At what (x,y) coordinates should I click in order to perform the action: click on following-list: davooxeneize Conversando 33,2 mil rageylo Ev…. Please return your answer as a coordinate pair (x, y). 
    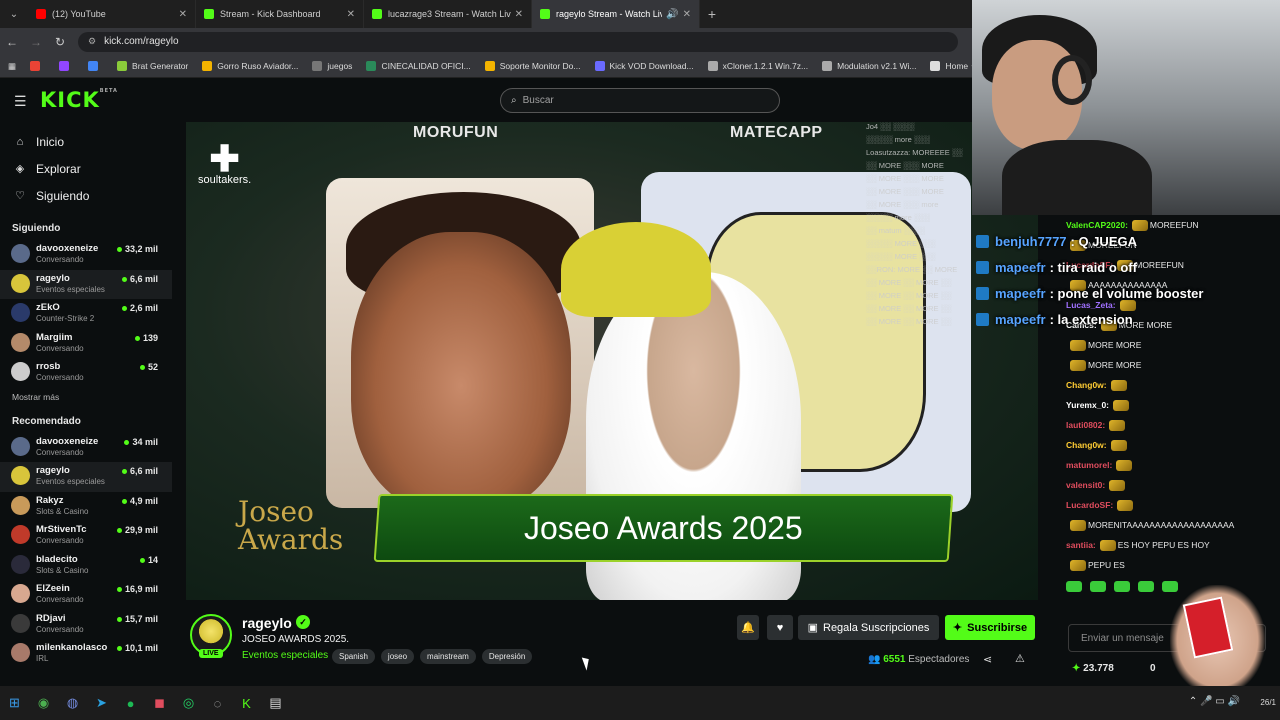
    Looking at the image, I should click on (86, 314).